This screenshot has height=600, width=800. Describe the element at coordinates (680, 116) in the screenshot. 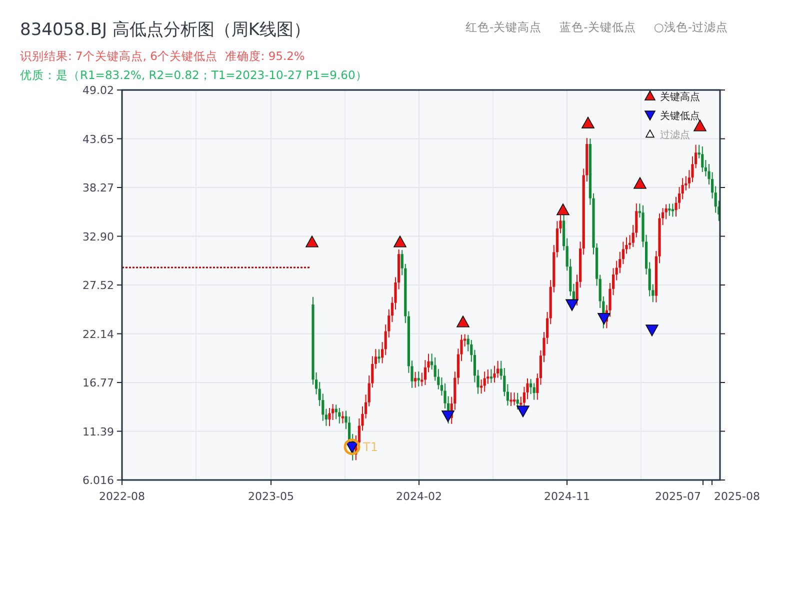

I see `legend-label: 关键低点` at that location.